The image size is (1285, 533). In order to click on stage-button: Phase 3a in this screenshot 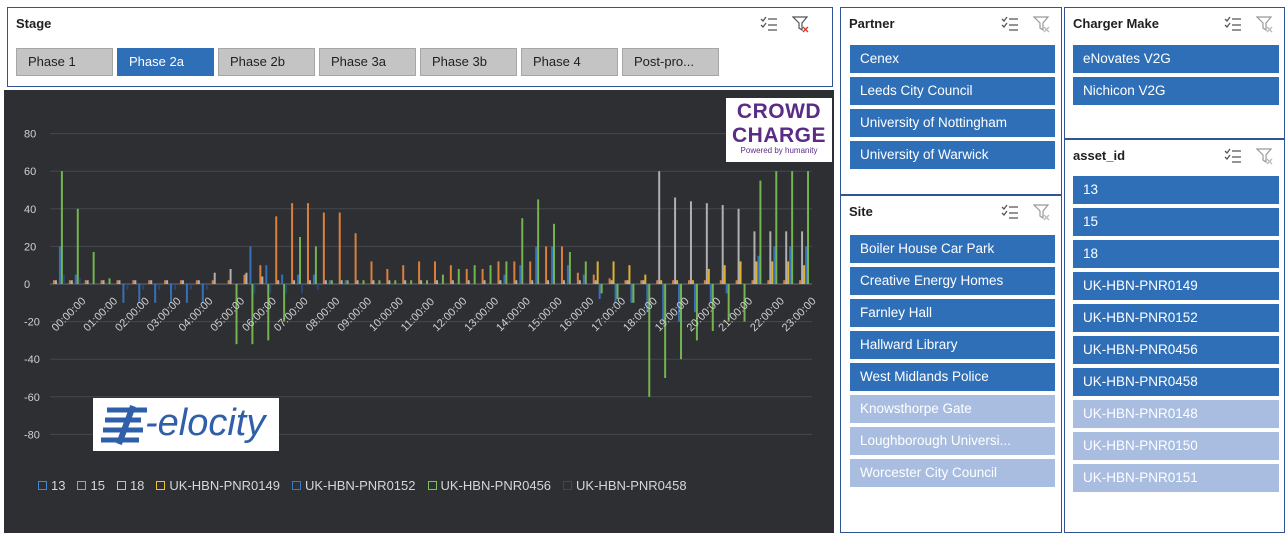, I will do `click(367, 62)`.